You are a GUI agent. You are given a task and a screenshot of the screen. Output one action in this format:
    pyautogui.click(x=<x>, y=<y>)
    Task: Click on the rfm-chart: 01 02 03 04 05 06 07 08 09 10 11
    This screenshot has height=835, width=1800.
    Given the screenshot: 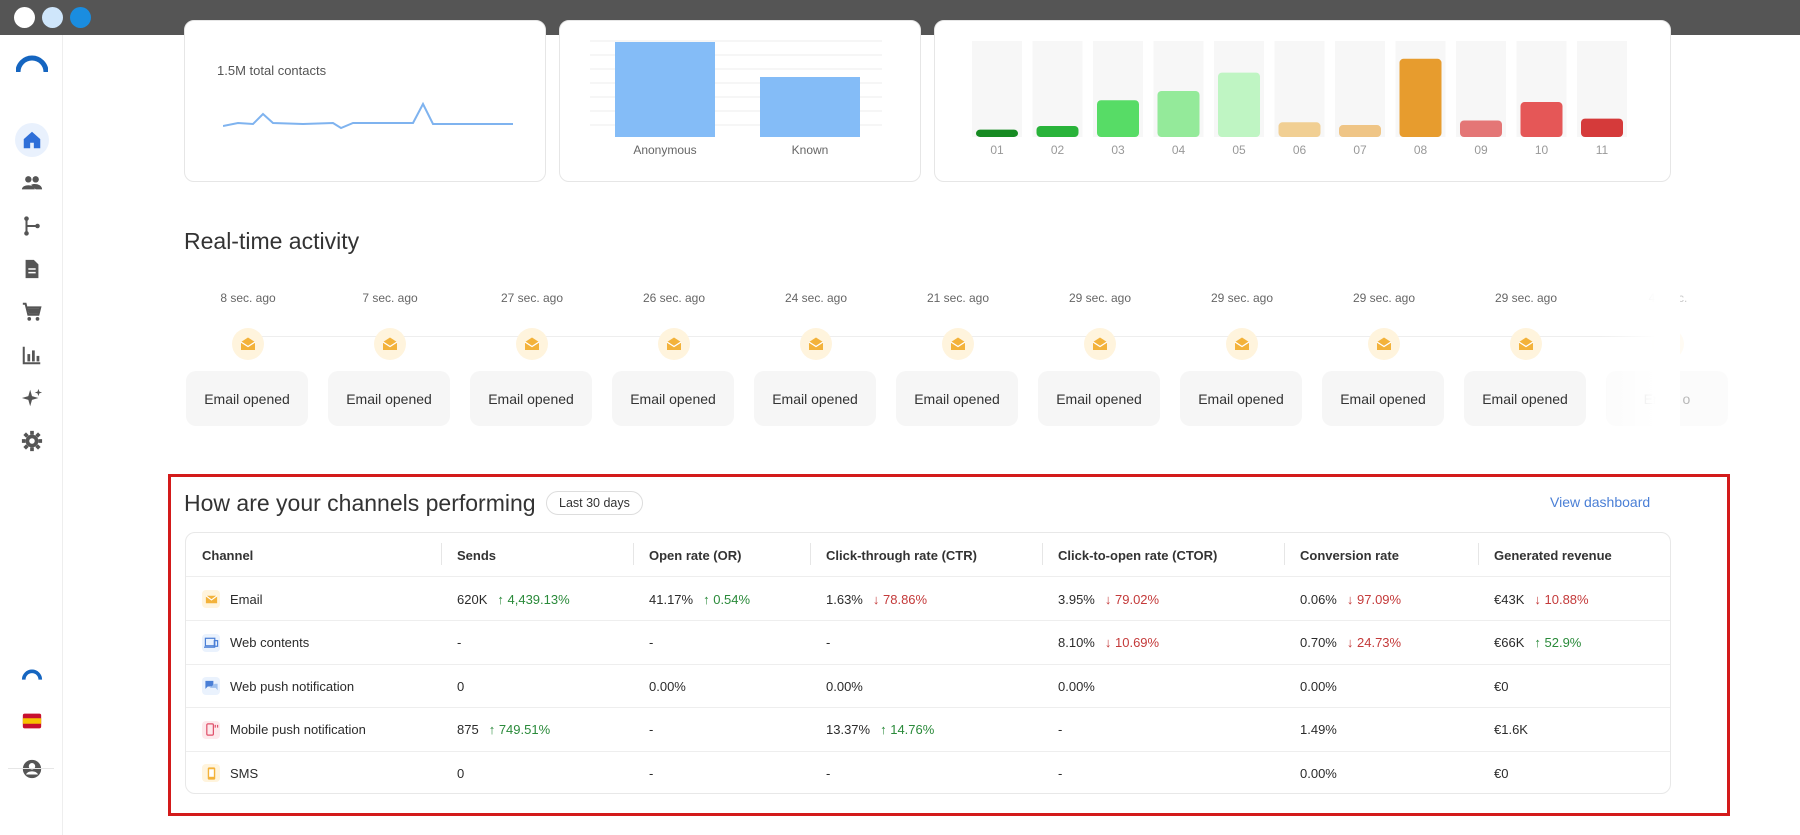 What is the action you would take?
    pyautogui.click(x=1299, y=99)
    